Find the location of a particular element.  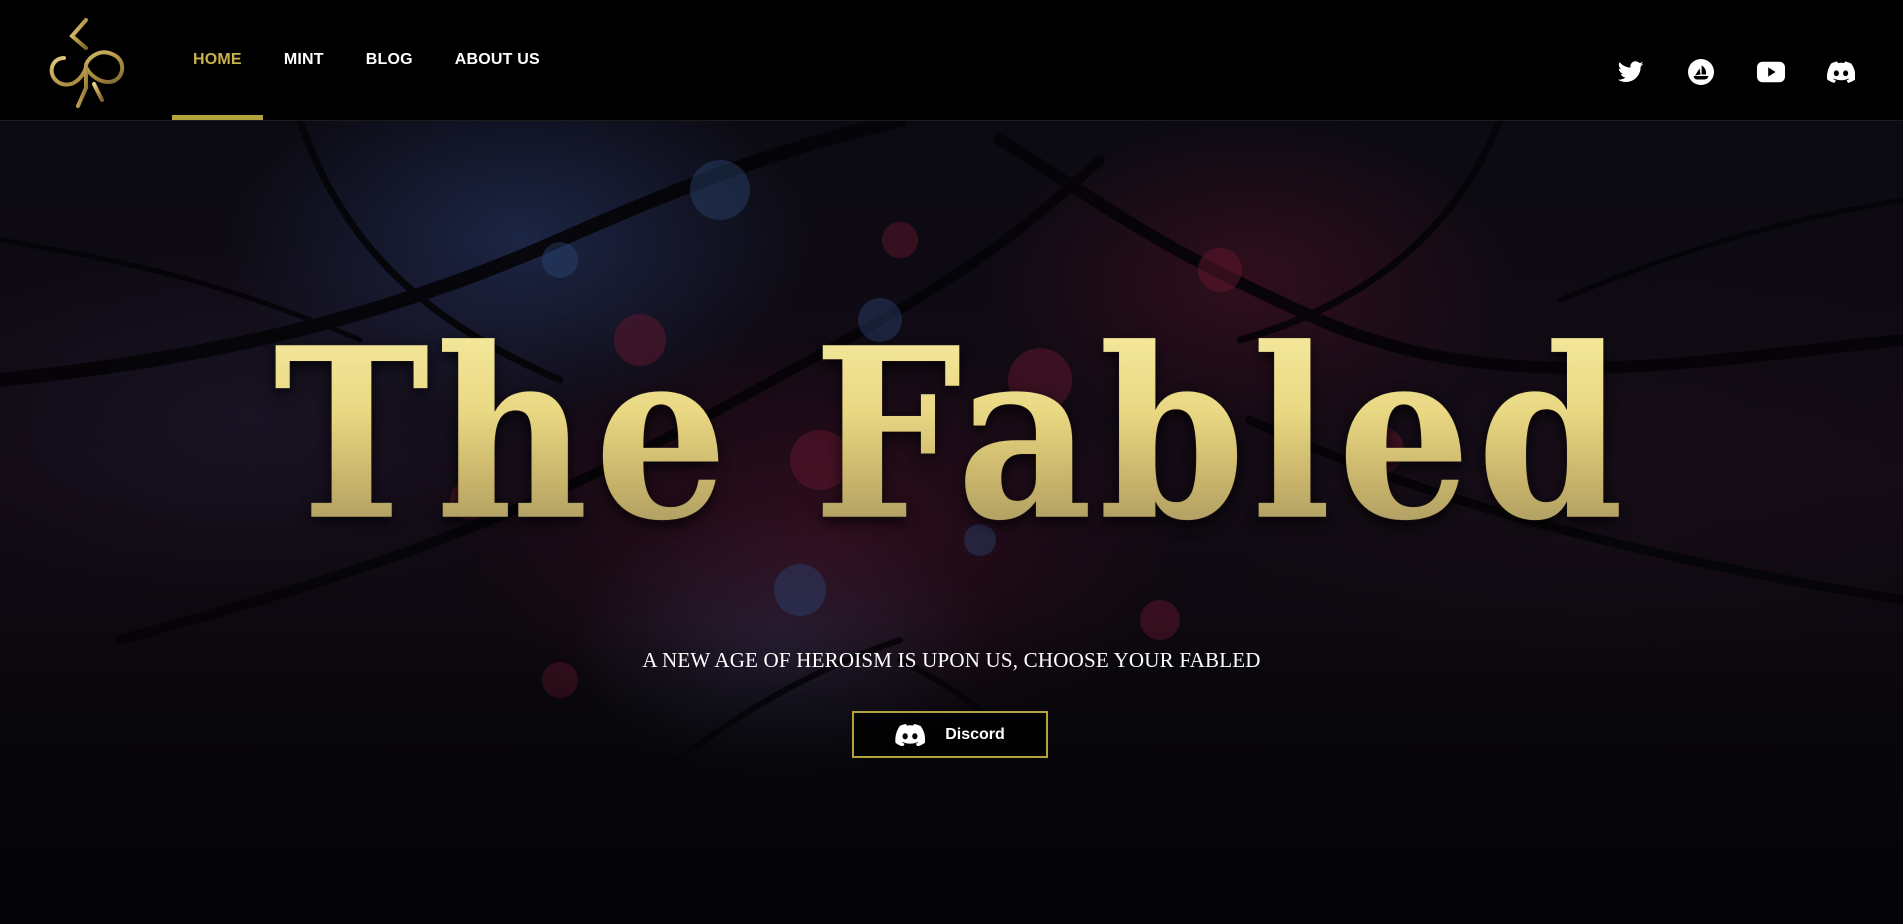

nav-item-about-us: ABOUT US is located at coordinates (497, 60).